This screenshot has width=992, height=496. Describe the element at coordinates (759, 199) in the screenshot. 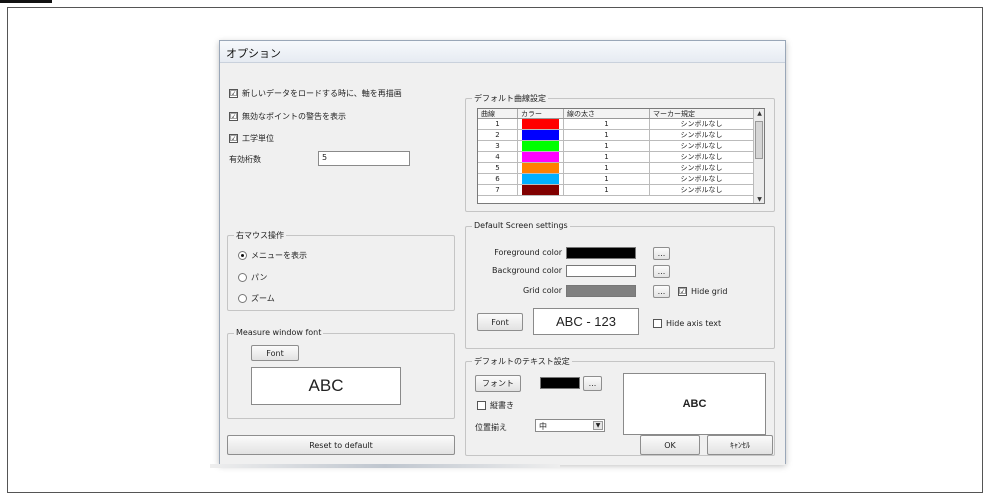

I see `scroll-down-icon: ▼` at that location.